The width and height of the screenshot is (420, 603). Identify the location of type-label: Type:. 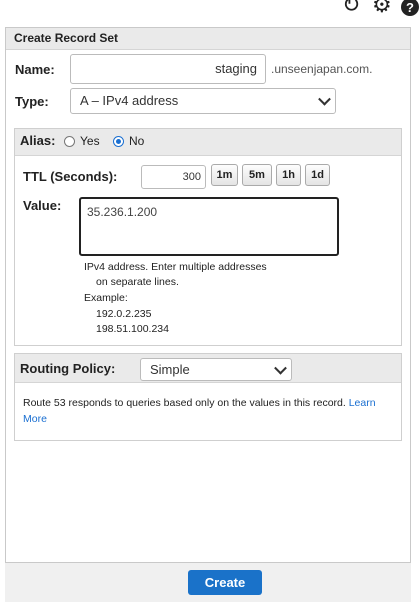
(32, 101).